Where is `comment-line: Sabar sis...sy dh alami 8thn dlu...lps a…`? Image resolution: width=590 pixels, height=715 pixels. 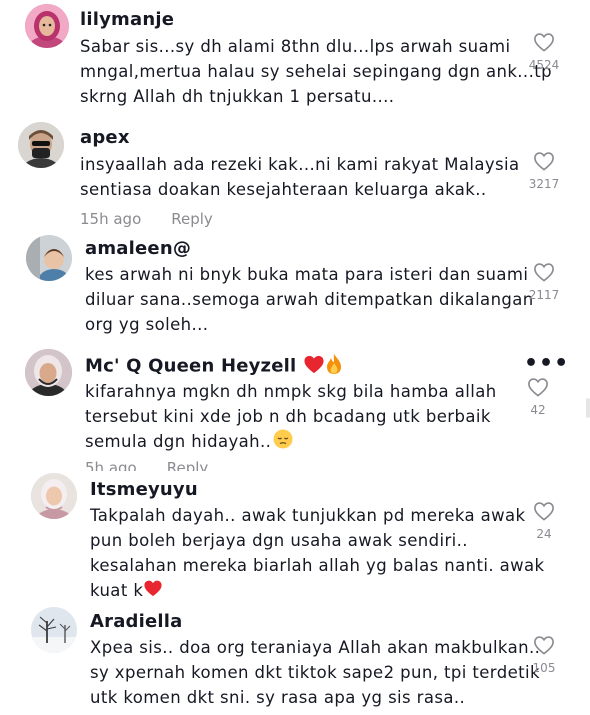
comment-line: Sabar sis...sy dh alami 8thn dlu...lps a… is located at coordinates (295, 46).